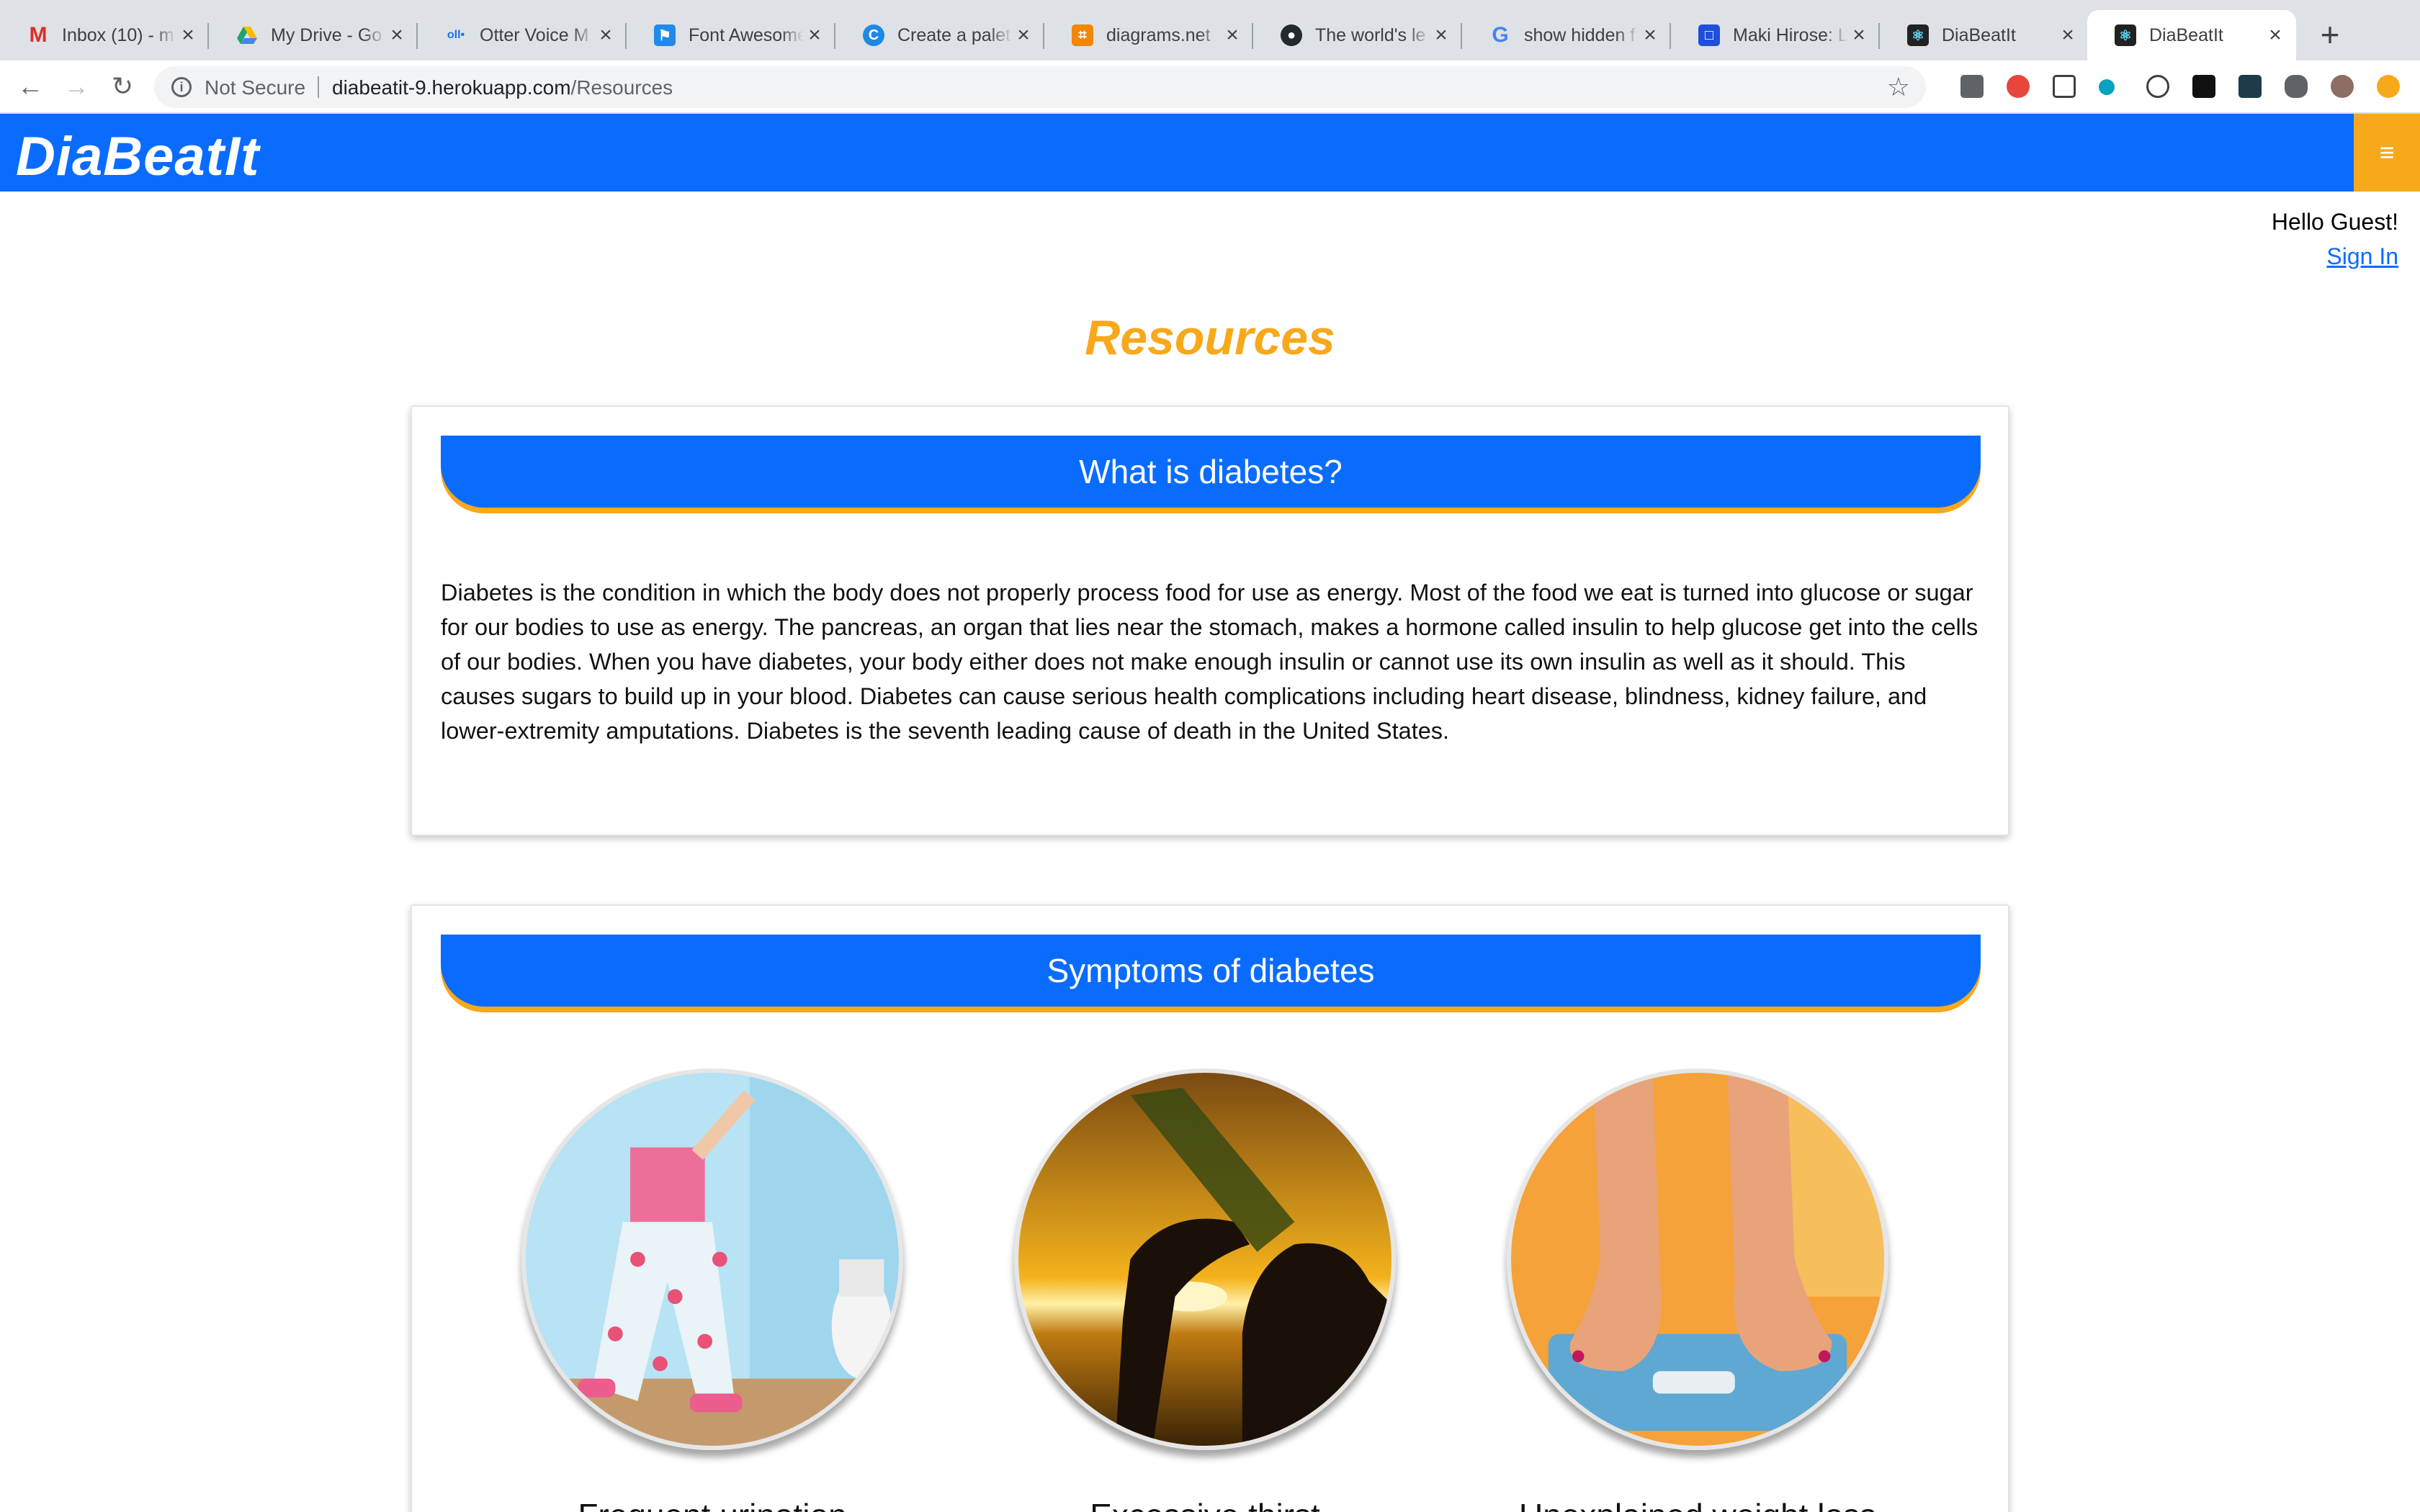  Describe the element at coordinates (1291, 35) in the screenshot. I see `github-icon: ●` at that location.